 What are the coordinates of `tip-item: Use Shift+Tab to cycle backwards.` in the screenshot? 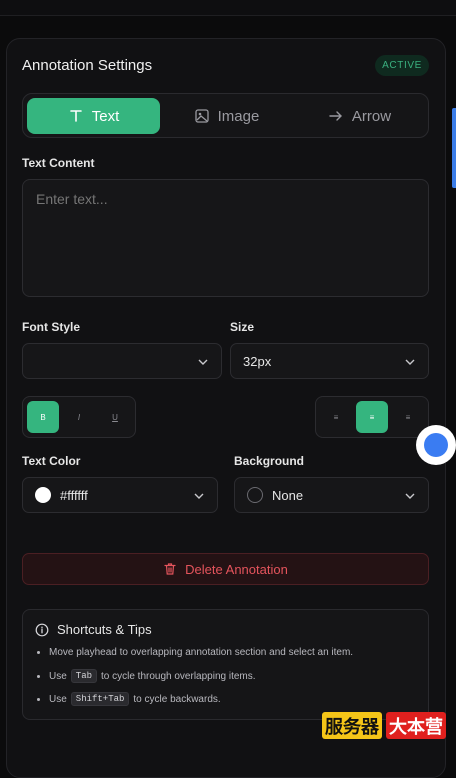 It's located at (129, 699).